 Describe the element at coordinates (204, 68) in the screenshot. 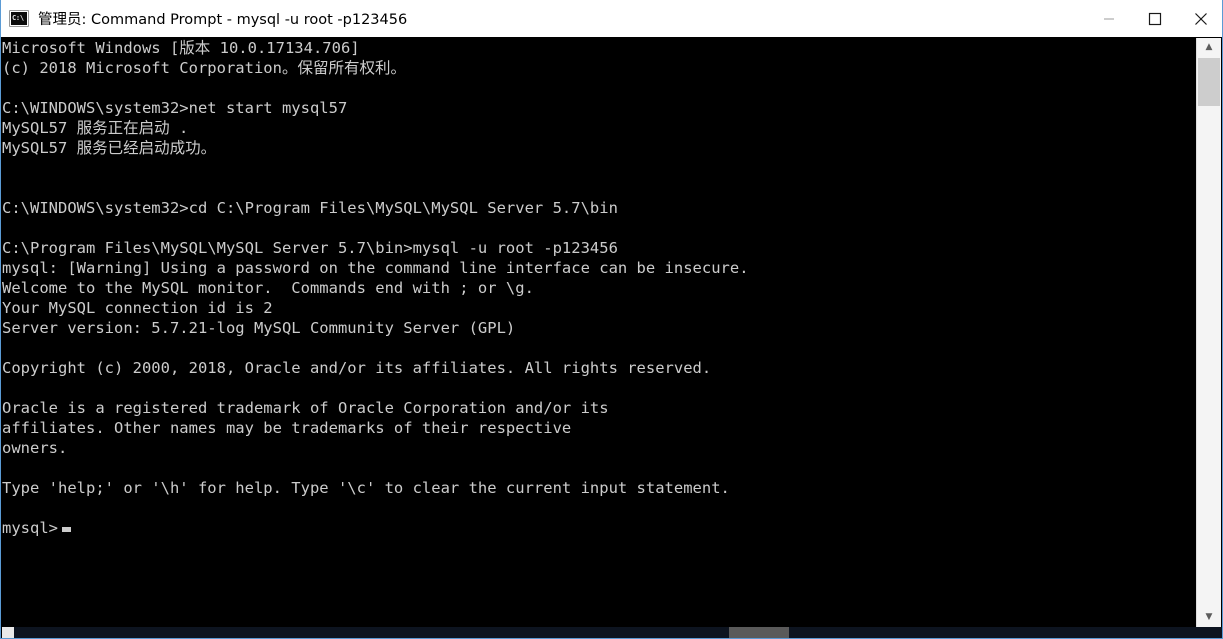

I see `console-line: (c) 2018 Microsoft Corporation。保留所有权利。` at that location.